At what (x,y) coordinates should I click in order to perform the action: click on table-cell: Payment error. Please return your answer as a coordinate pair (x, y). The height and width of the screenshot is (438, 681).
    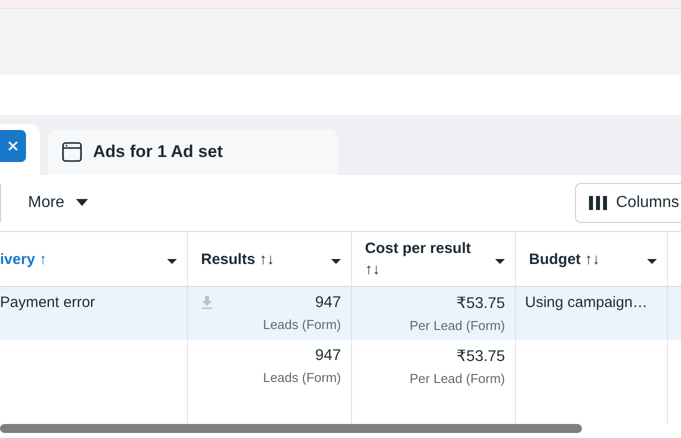
    Looking at the image, I should click on (48, 302).